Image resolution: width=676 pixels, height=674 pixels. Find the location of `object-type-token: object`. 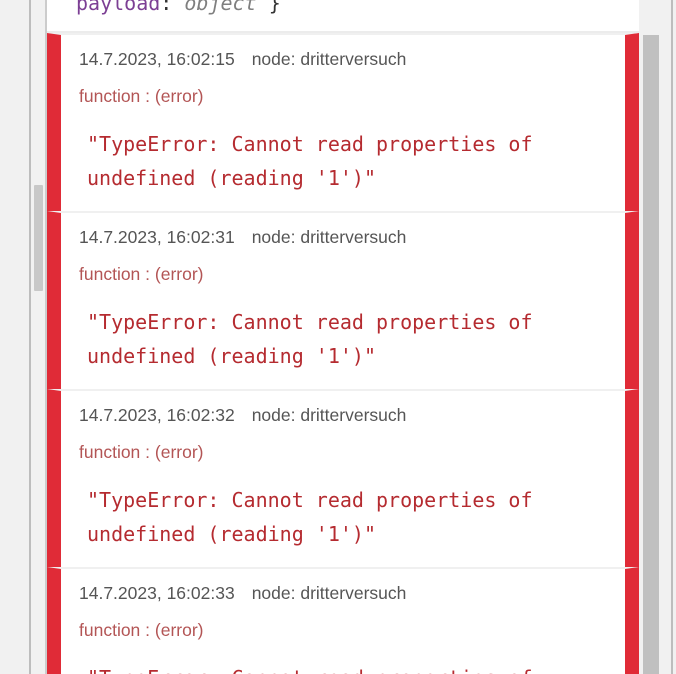

object-type-token: object is located at coordinates (220, 7).